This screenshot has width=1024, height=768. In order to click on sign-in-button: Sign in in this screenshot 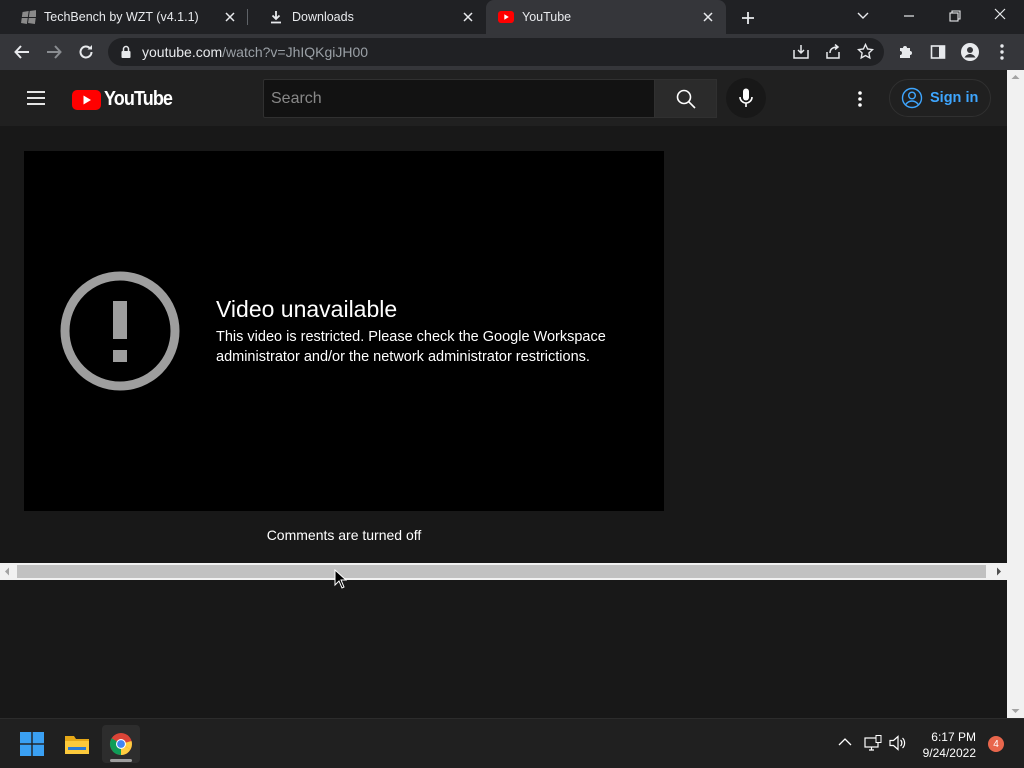, I will do `click(940, 98)`.